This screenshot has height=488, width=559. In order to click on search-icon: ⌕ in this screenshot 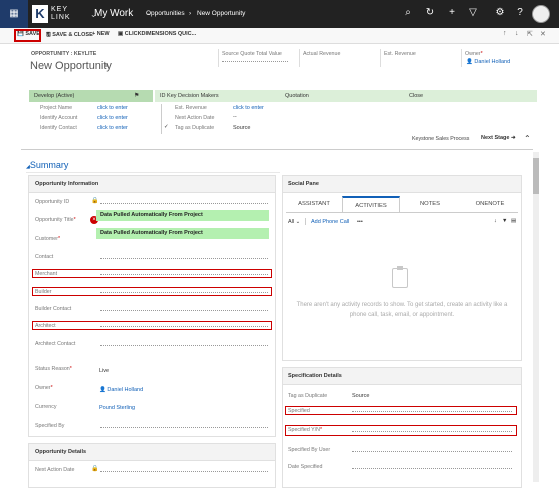, I will do `click(408, 12)`.